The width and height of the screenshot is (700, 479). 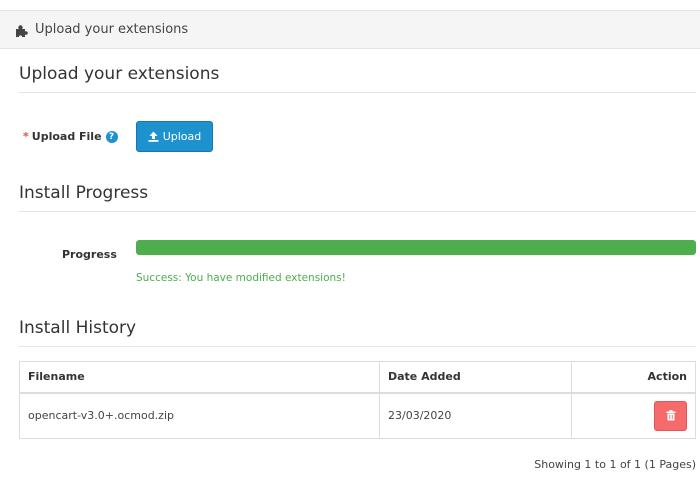 I want to click on pagination-summary: Showing 1 to 1 of 1 (1 Pages), so click(x=615, y=464).